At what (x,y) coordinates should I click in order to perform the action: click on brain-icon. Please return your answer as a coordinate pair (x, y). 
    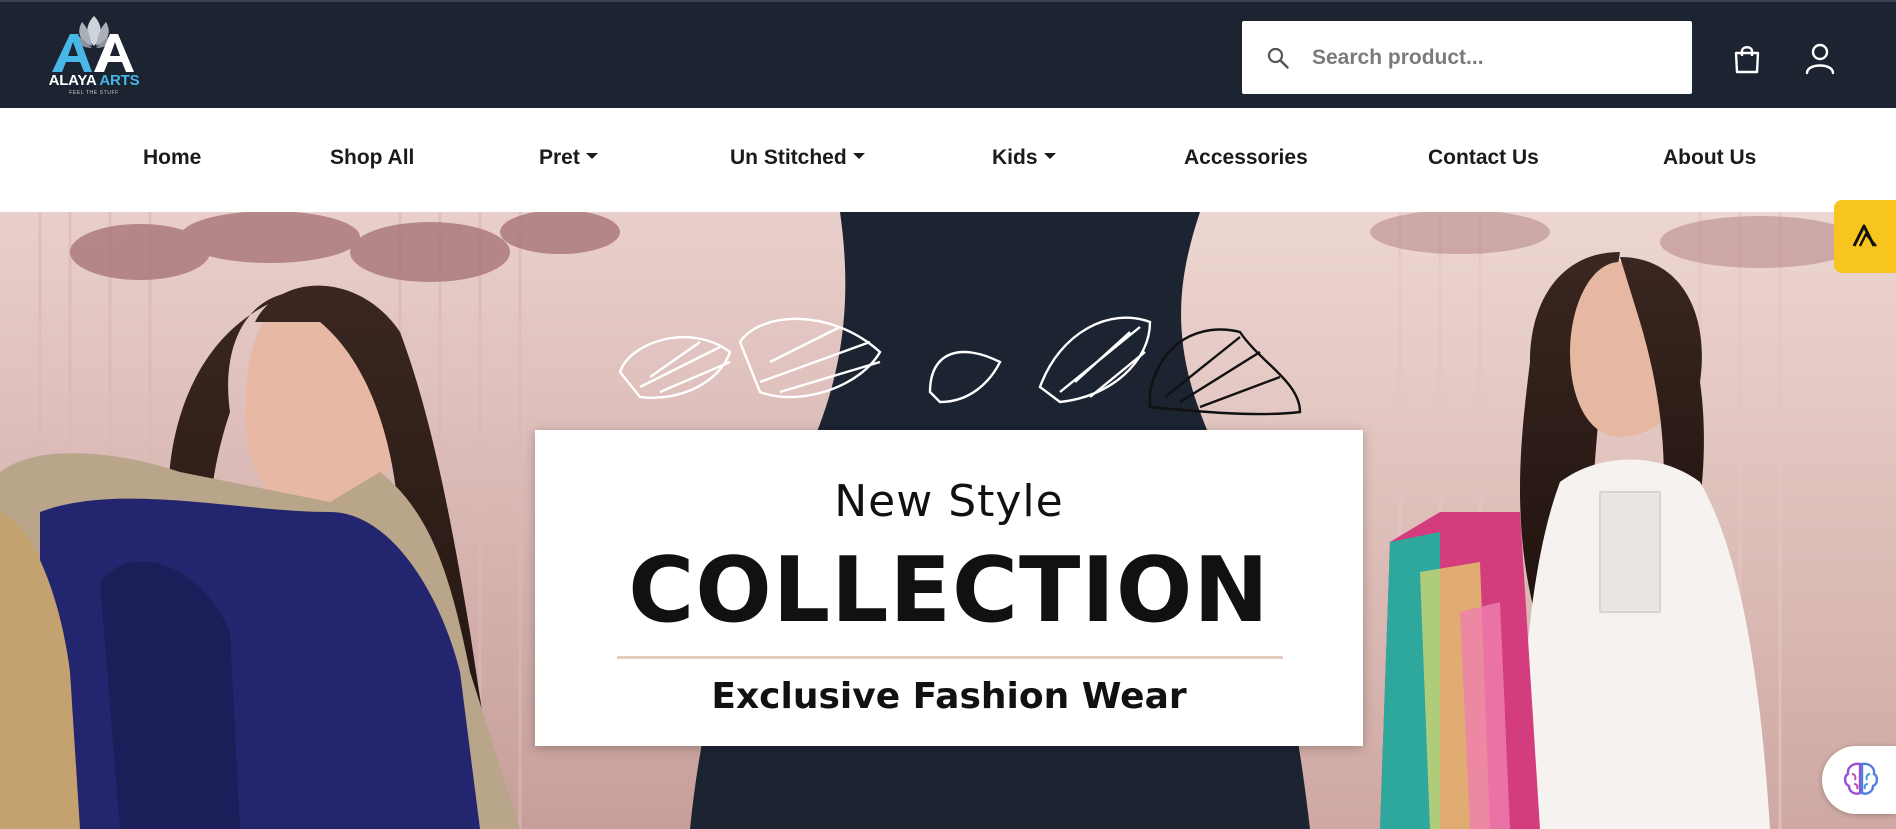
    Looking at the image, I should click on (1861, 778).